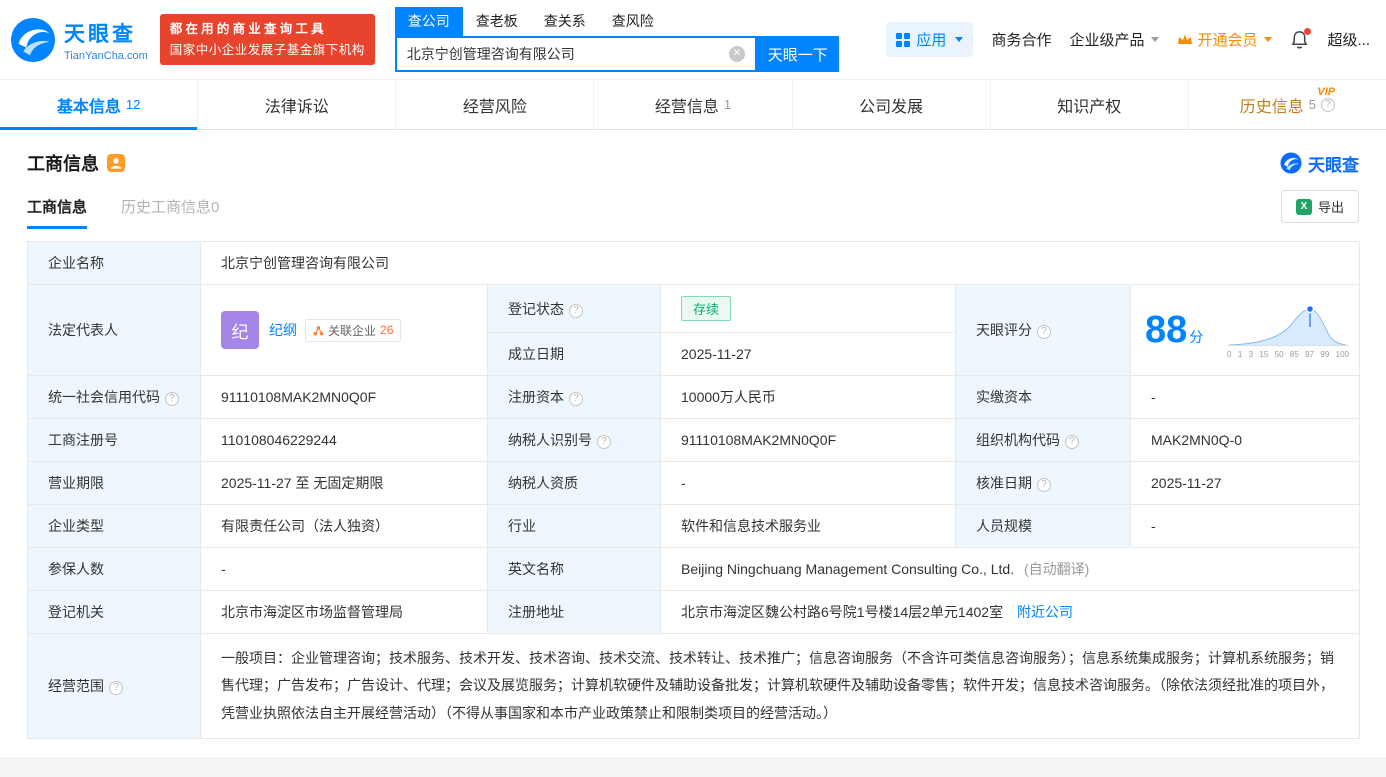 This screenshot has height=777, width=1386. I want to click on field-value: 软件和信息技术服务业, so click(751, 526).